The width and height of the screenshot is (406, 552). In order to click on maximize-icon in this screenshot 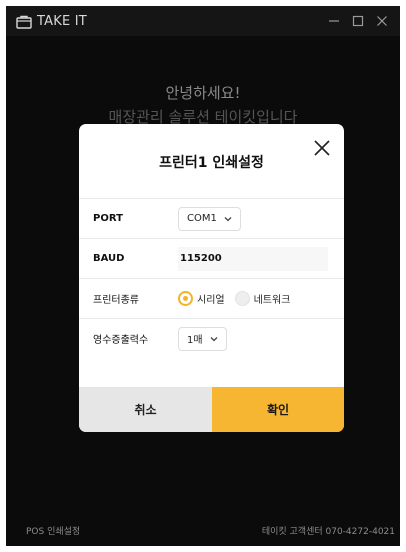, I will do `click(358, 21)`.